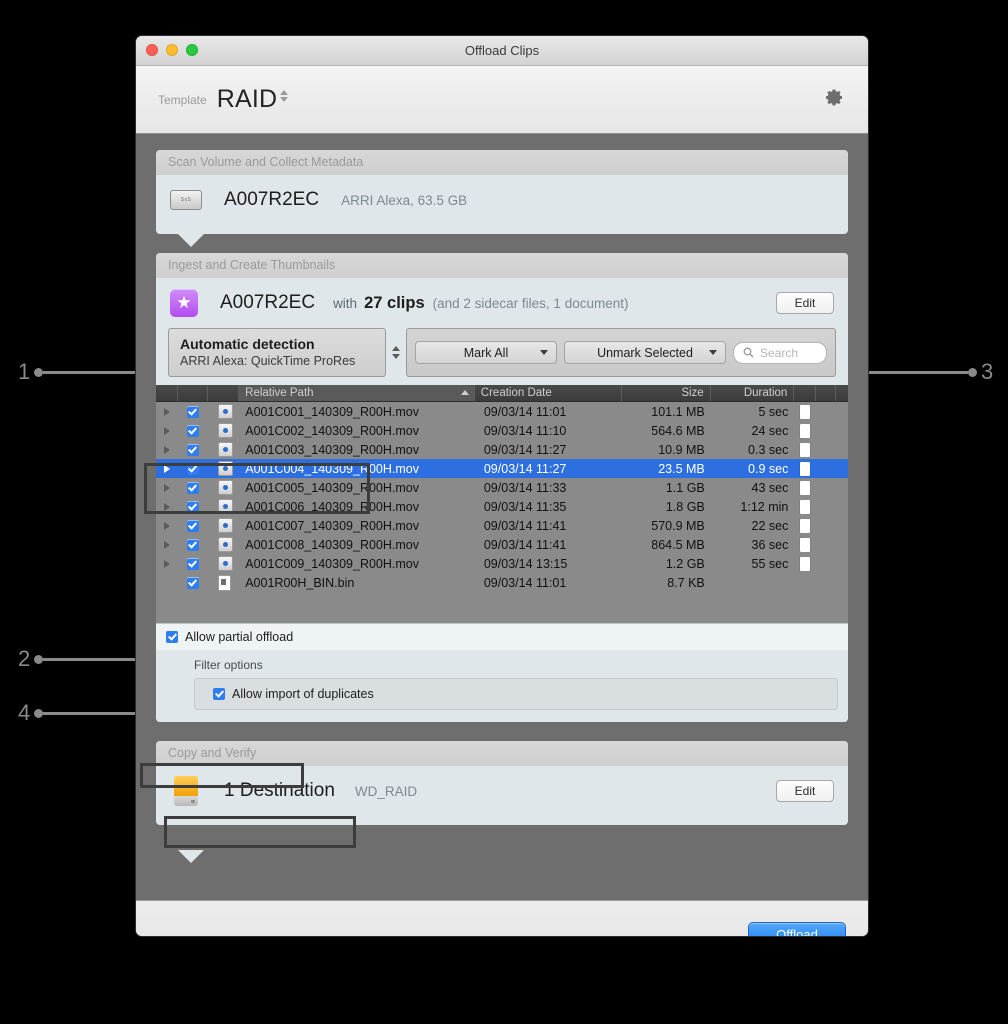 This screenshot has width=1008, height=1024. I want to click on ingest-with-label: with, so click(345, 303).